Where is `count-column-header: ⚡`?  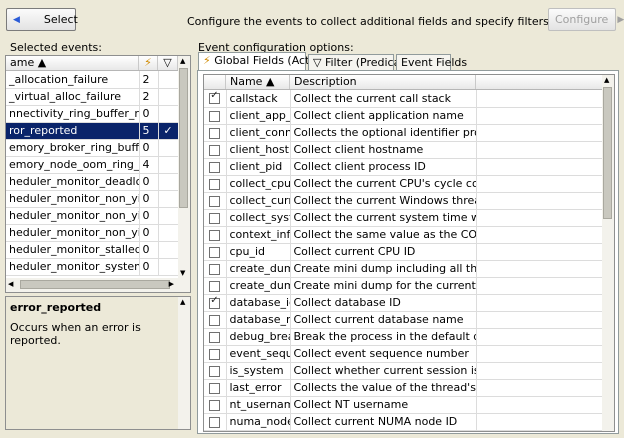 count-column-header: ⚡ is located at coordinates (148, 63).